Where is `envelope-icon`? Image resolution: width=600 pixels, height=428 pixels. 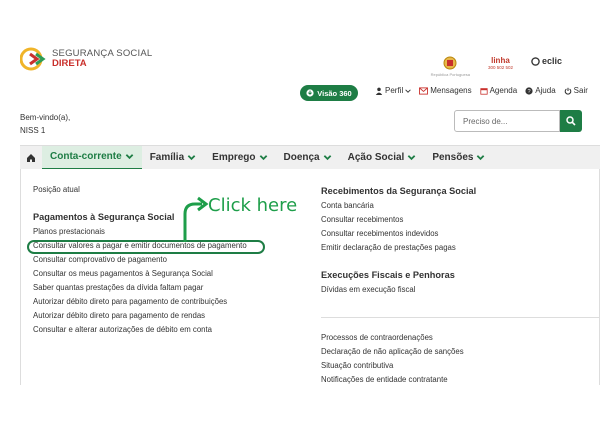
envelope-icon is located at coordinates (424, 90).